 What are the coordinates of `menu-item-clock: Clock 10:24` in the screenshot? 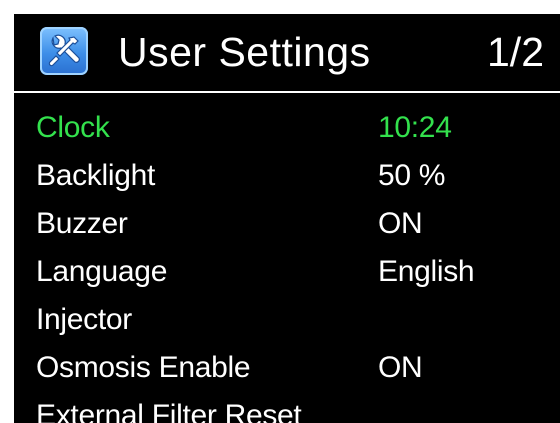 It's located at (287, 128).